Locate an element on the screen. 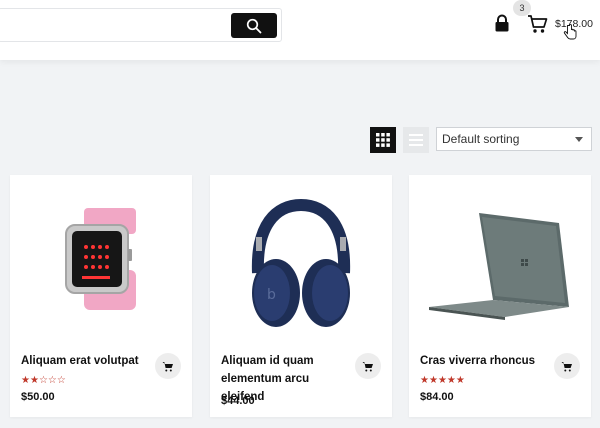 The width and height of the screenshot is (600, 428). list-view-icon is located at coordinates (416, 140).